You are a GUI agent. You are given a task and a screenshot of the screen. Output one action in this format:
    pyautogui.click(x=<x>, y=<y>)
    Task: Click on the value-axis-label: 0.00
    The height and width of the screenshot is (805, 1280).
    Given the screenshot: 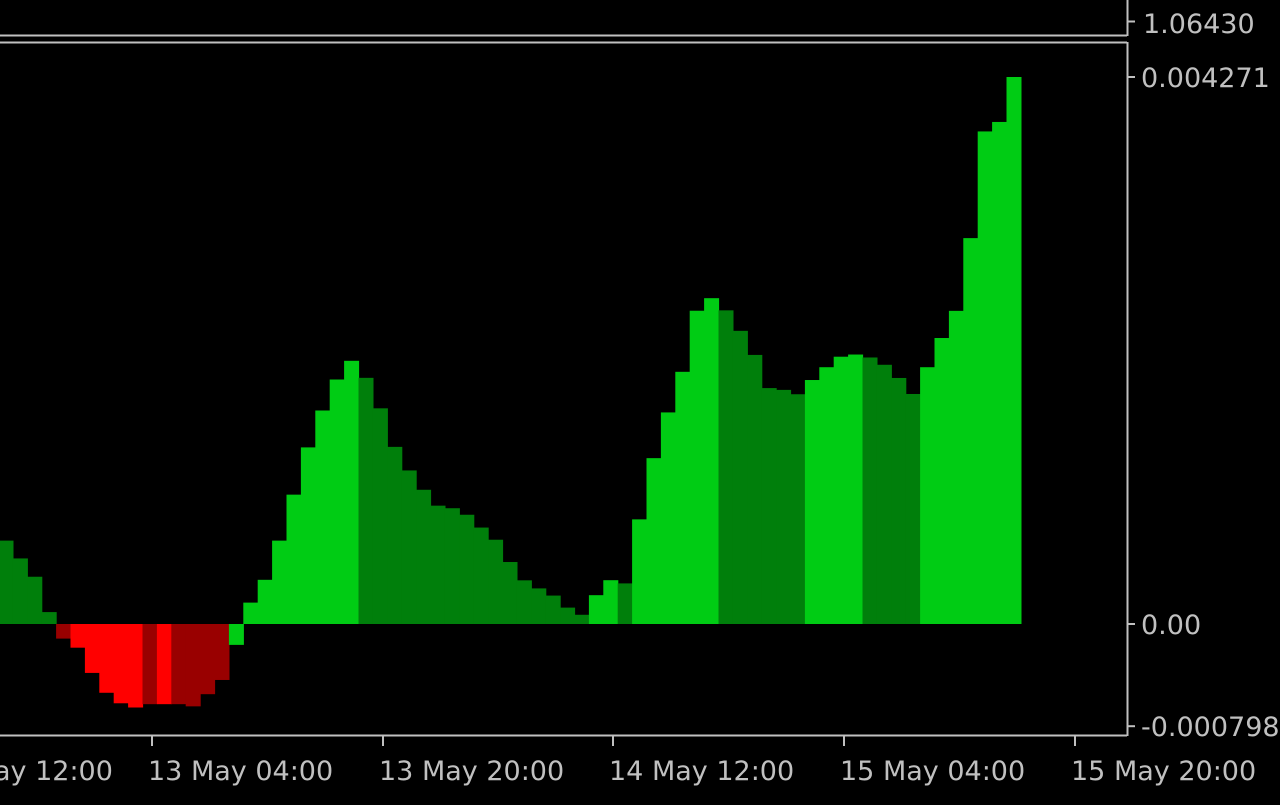 What is the action you would take?
    pyautogui.click(x=1171, y=625)
    